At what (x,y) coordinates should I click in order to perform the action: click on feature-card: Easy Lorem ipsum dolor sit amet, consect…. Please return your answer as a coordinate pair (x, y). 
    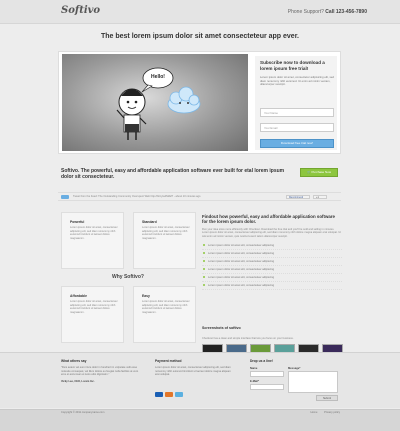
    Looking at the image, I should click on (164, 314).